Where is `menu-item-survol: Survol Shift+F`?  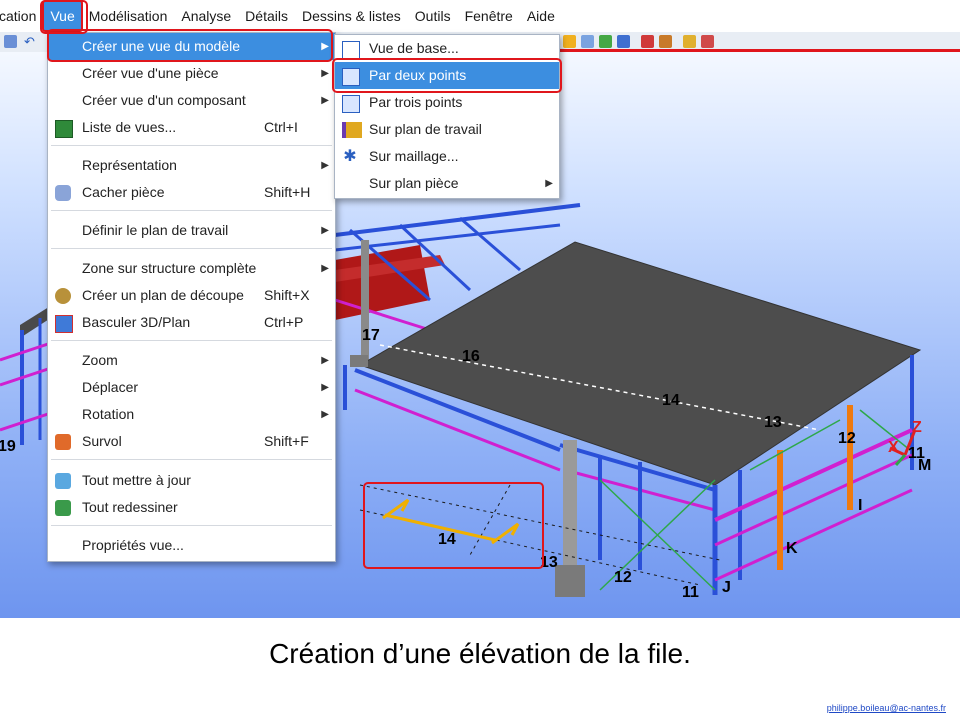
menu-item-survol: Survol Shift+F is located at coordinates (191, 441).